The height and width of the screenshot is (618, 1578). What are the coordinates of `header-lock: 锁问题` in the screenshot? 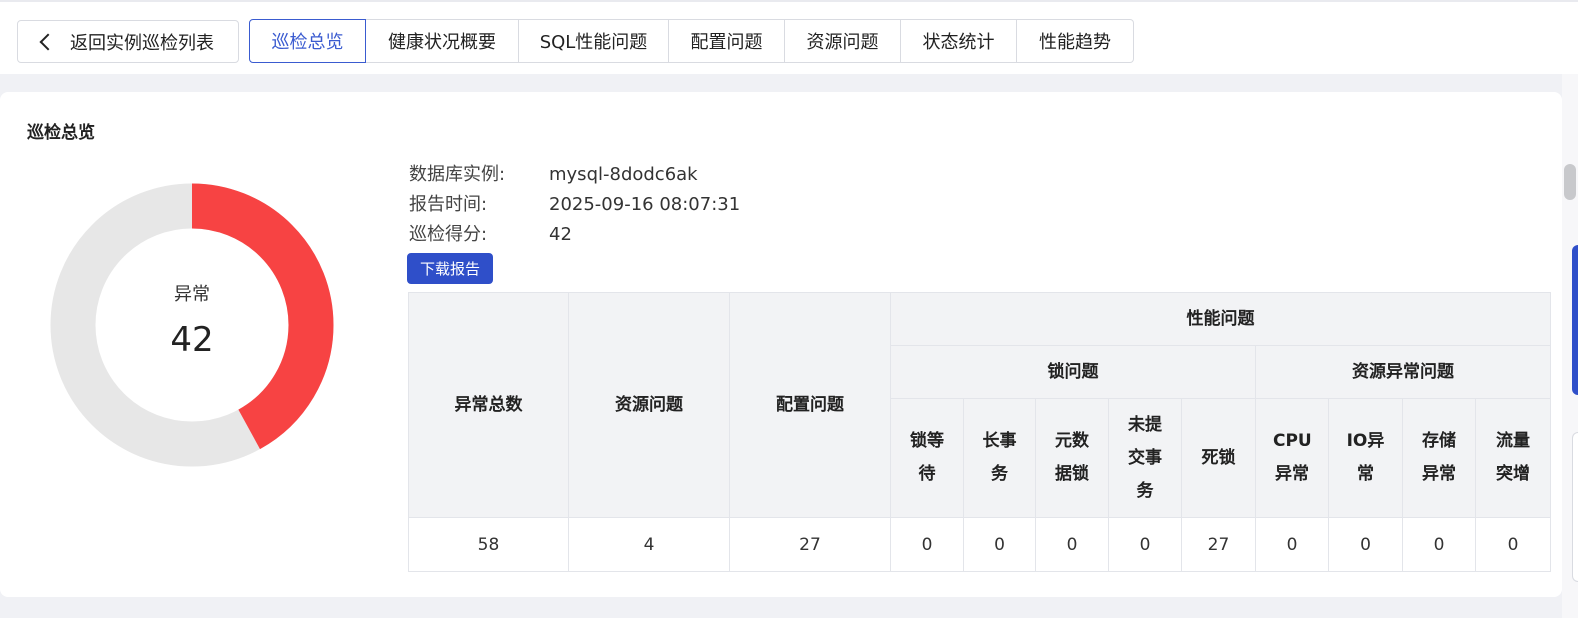 It's located at (1073, 372).